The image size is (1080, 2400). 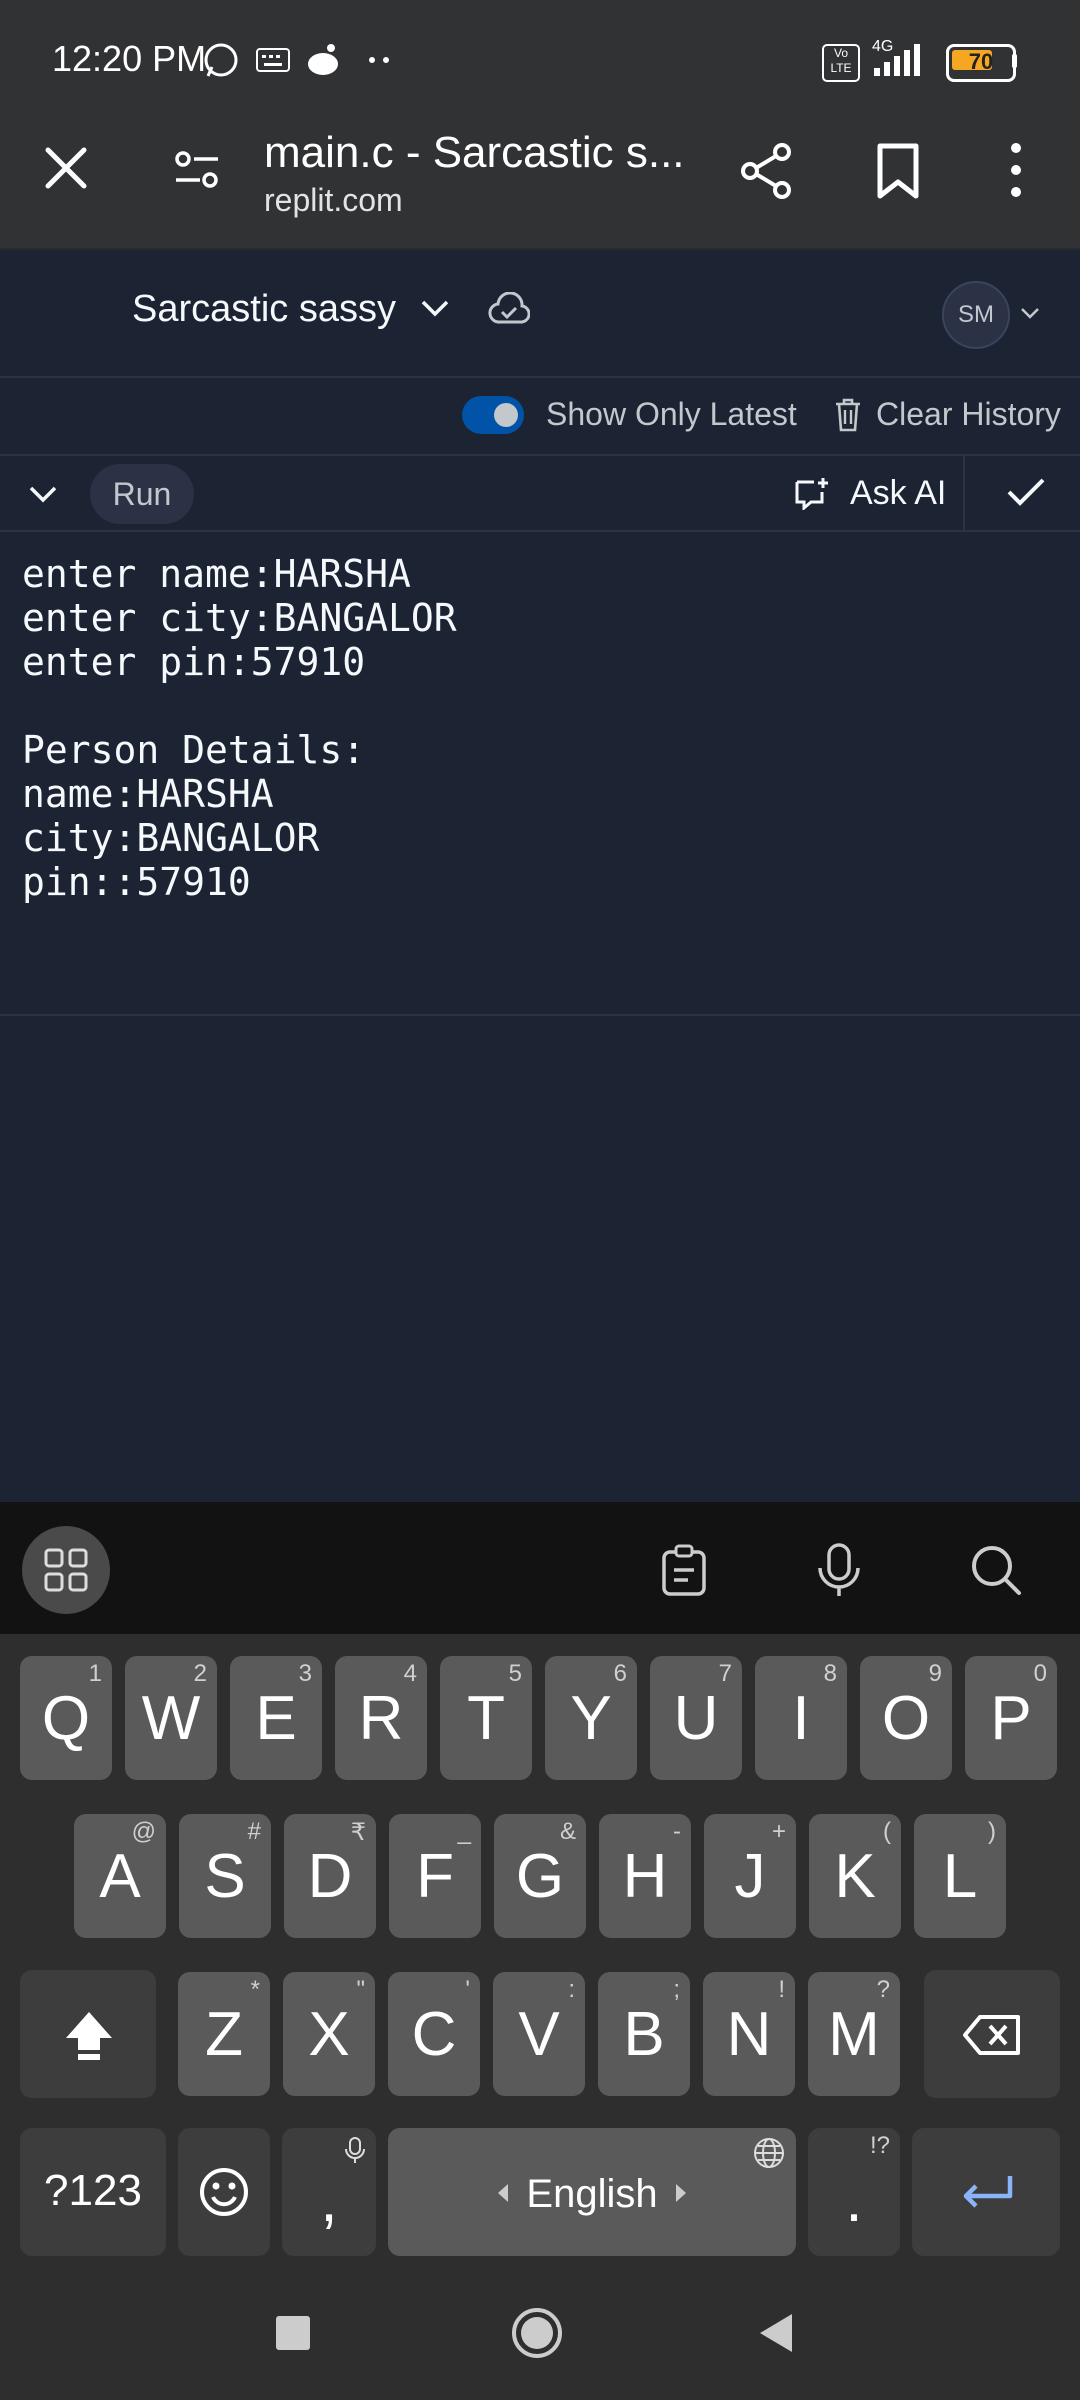 What do you see at coordinates (848, 415) in the screenshot?
I see `trash-icon` at bounding box center [848, 415].